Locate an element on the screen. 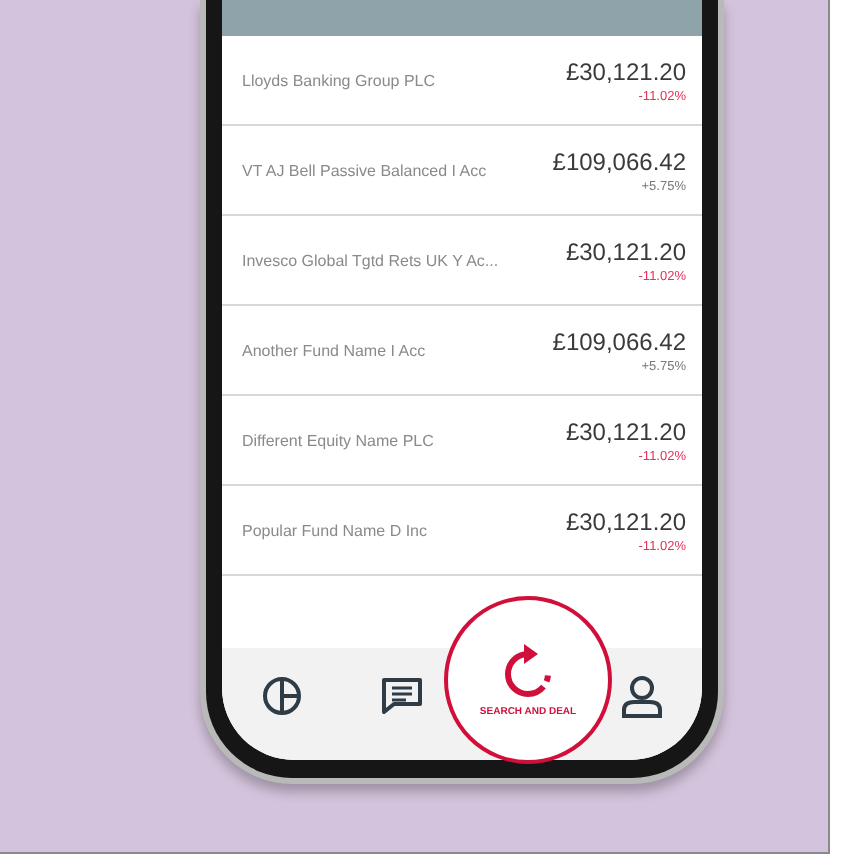  chat-icon is located at coordinates (402, 696).